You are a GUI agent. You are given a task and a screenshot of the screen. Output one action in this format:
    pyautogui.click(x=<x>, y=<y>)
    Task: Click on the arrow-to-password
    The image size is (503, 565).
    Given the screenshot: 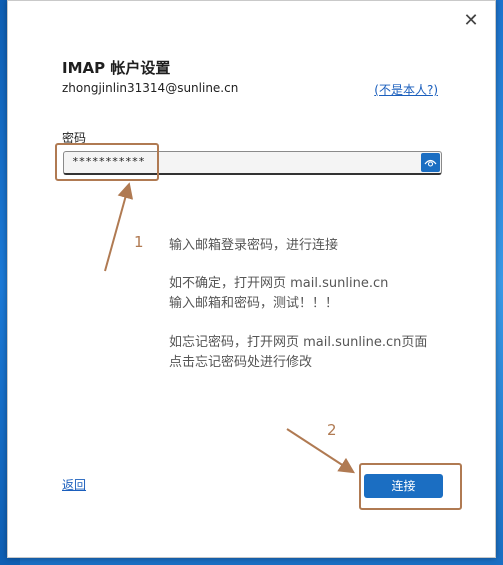 What is the action you would take?
    pyautogui.click(x=119, y=227)
    